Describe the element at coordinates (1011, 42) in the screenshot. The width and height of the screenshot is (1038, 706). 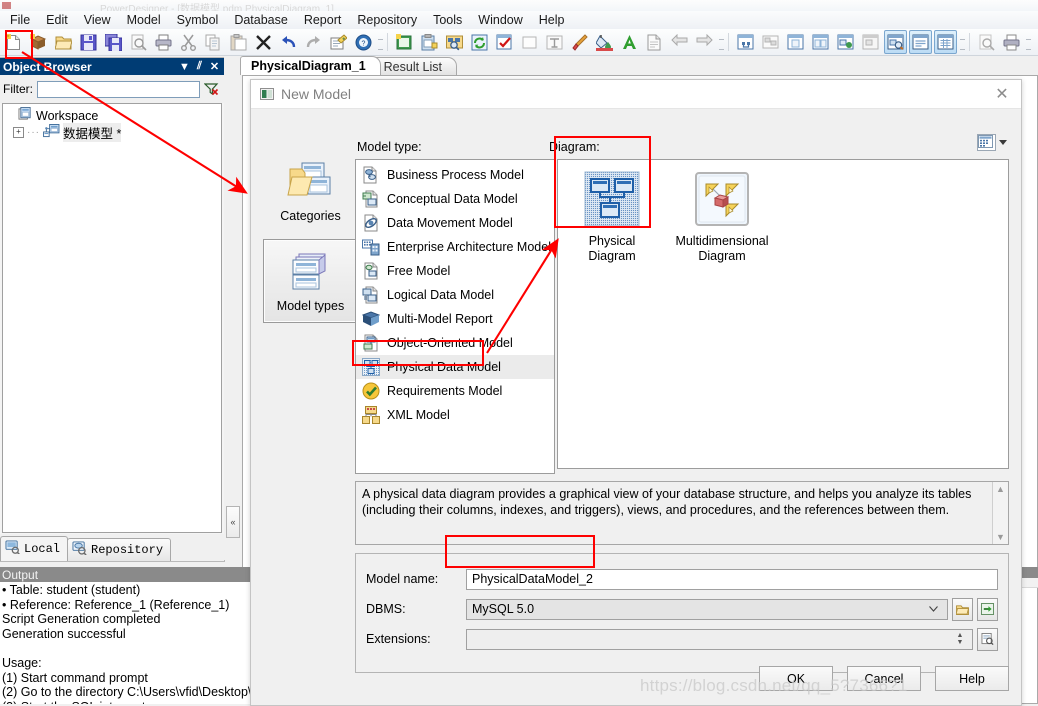
I see `print2-icon` at that location.